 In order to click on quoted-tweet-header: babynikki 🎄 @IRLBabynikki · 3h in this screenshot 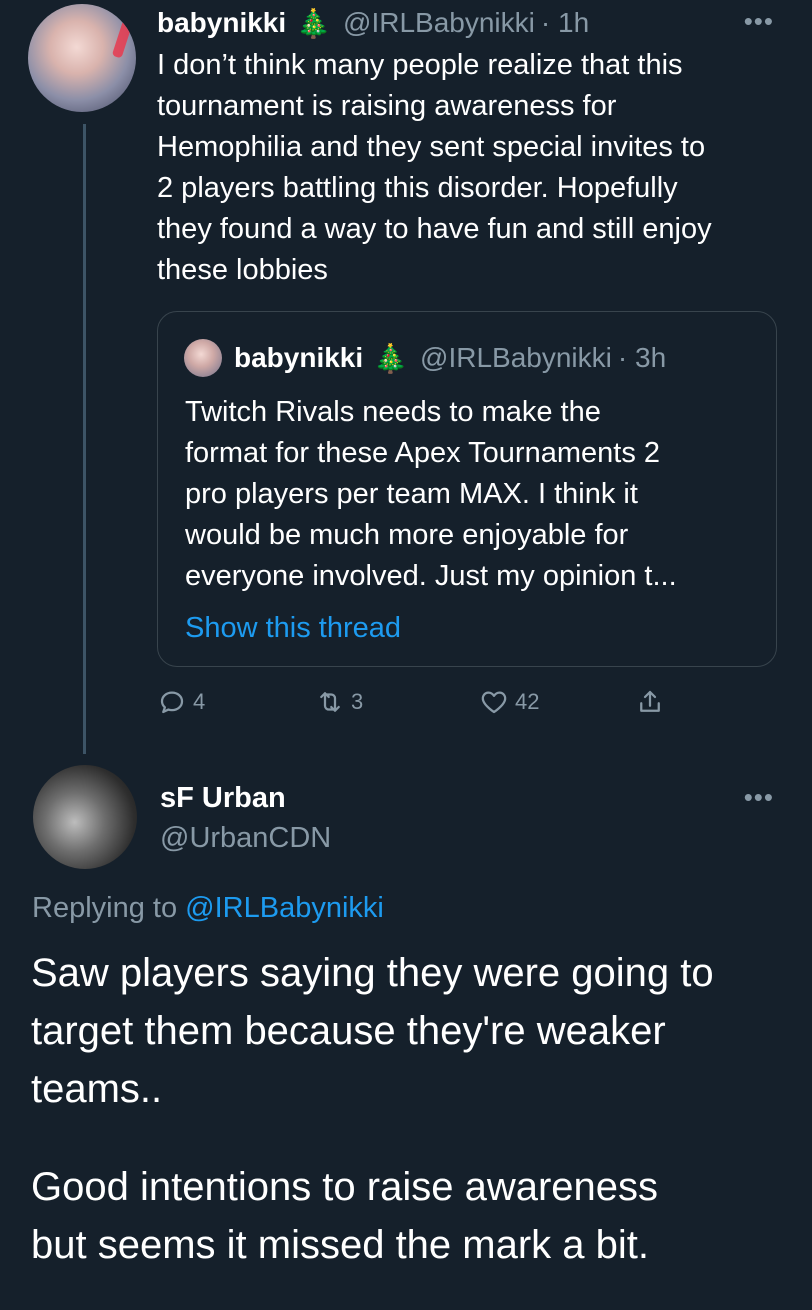, I will do `click(425, 358)`.